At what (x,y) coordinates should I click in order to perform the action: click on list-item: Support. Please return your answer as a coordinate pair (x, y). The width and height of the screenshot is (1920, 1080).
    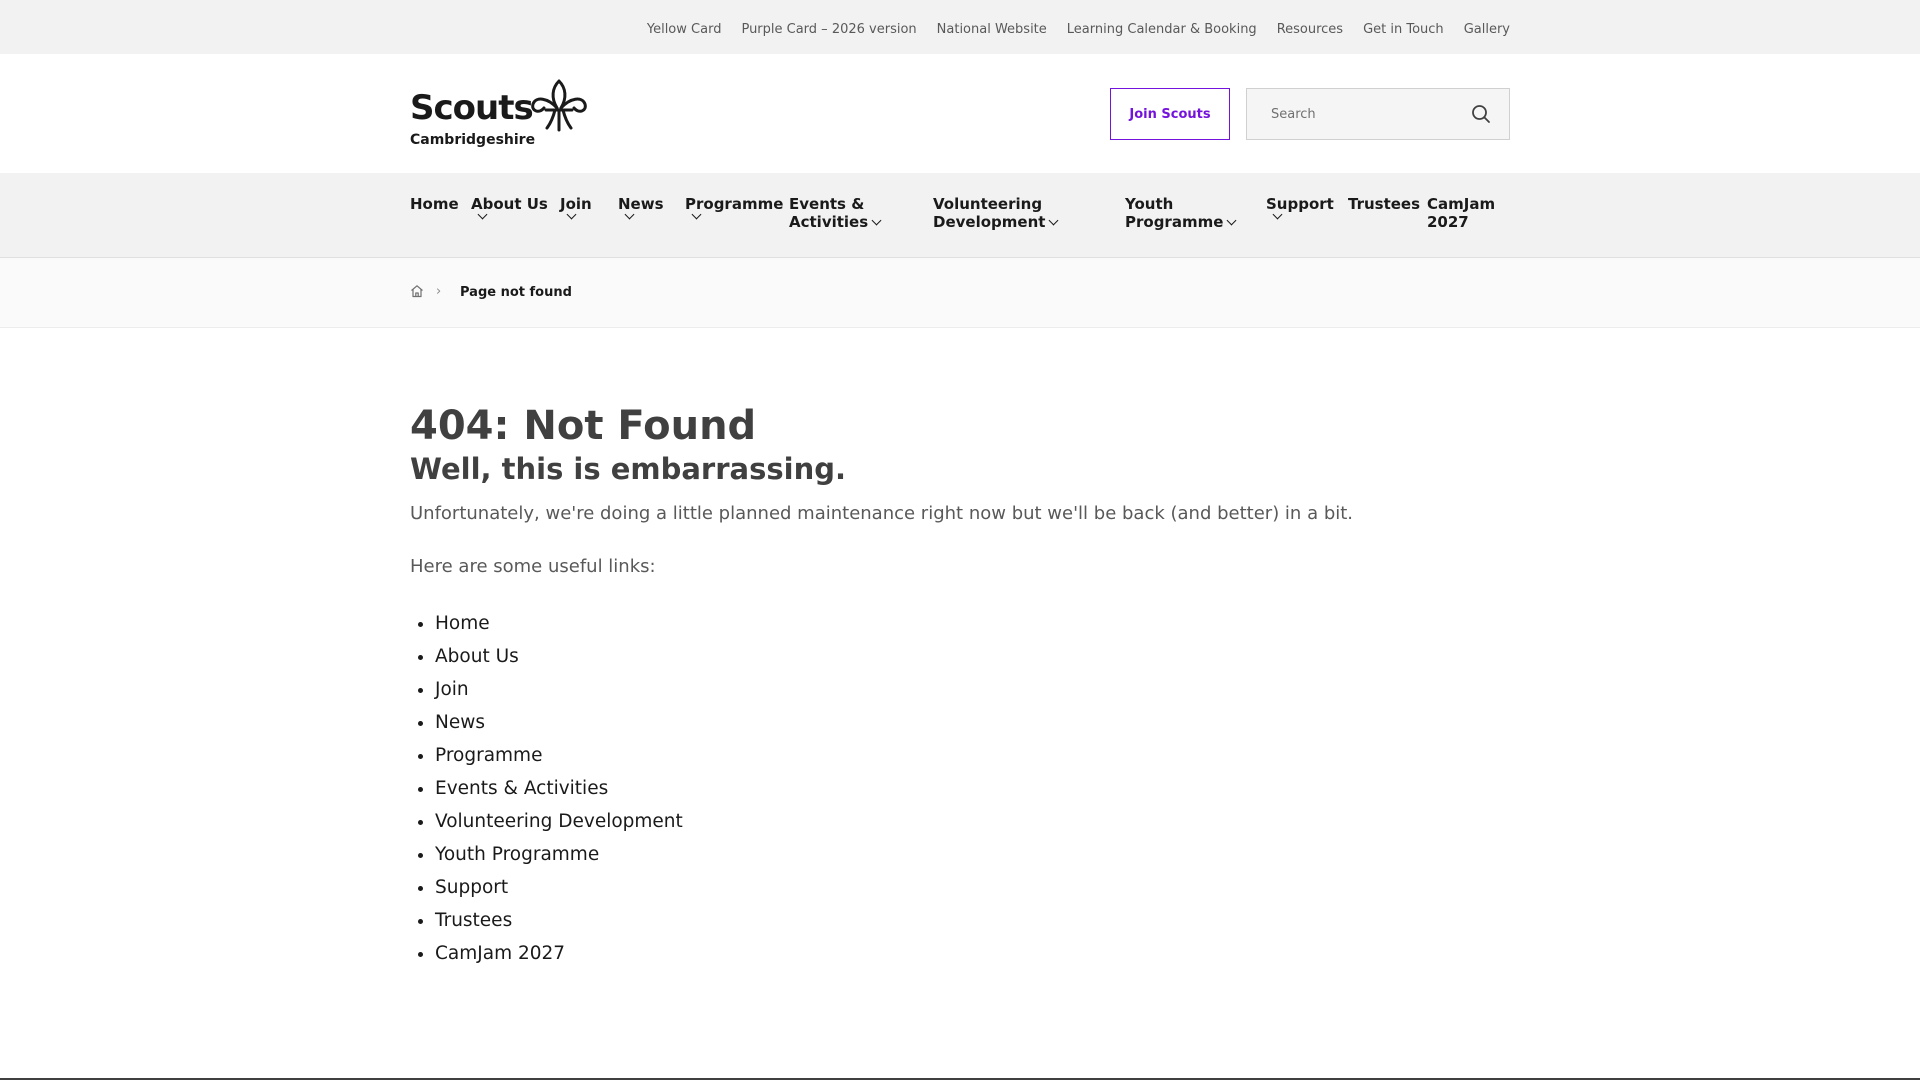
    Looking at the image, I should click on (972, 887).